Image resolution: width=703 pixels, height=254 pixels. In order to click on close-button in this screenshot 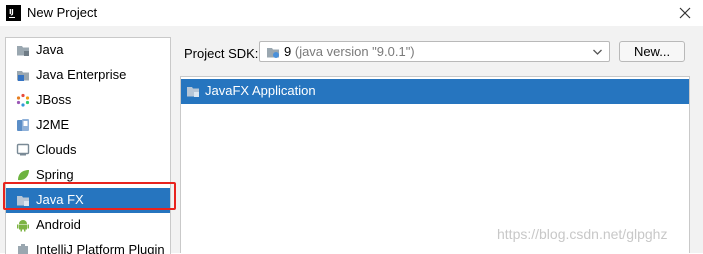, I will do `click(685, 13)`.